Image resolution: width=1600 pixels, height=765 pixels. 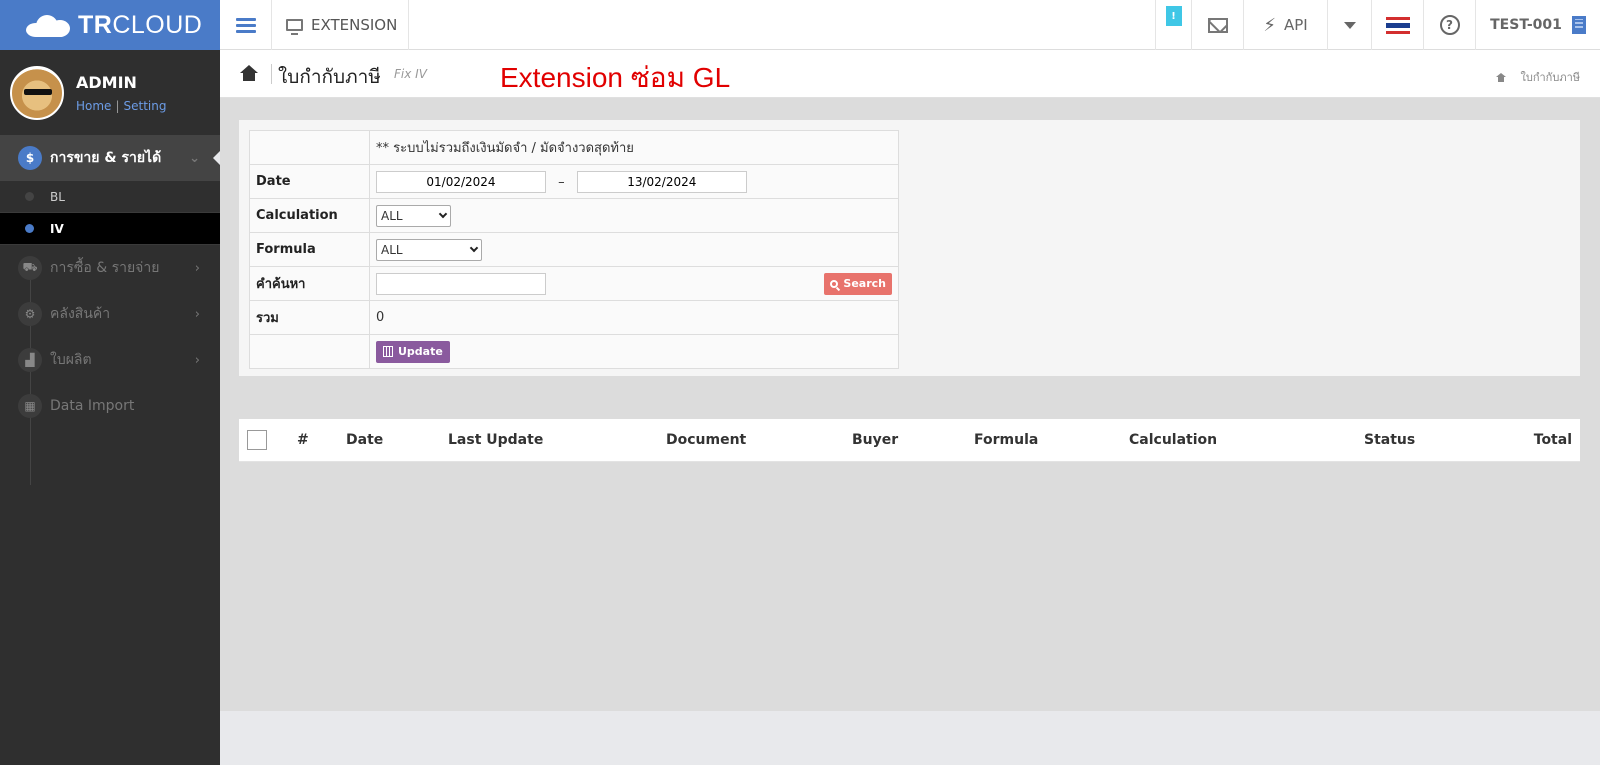 What do you see at coordinates (110, 229) in the screenshot?
I see `sidebar-subitem-iv: IV` at bounding box center [110, 229].